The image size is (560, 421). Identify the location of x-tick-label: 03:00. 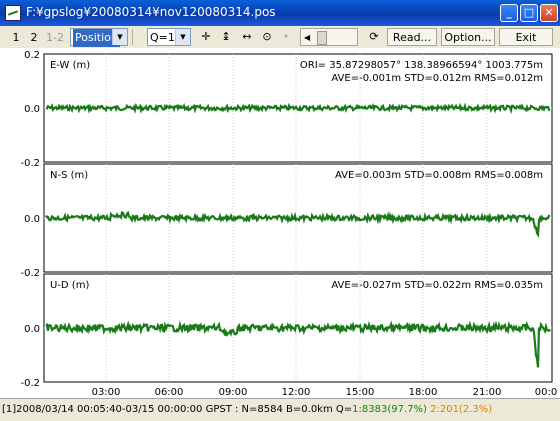
(106, 392).